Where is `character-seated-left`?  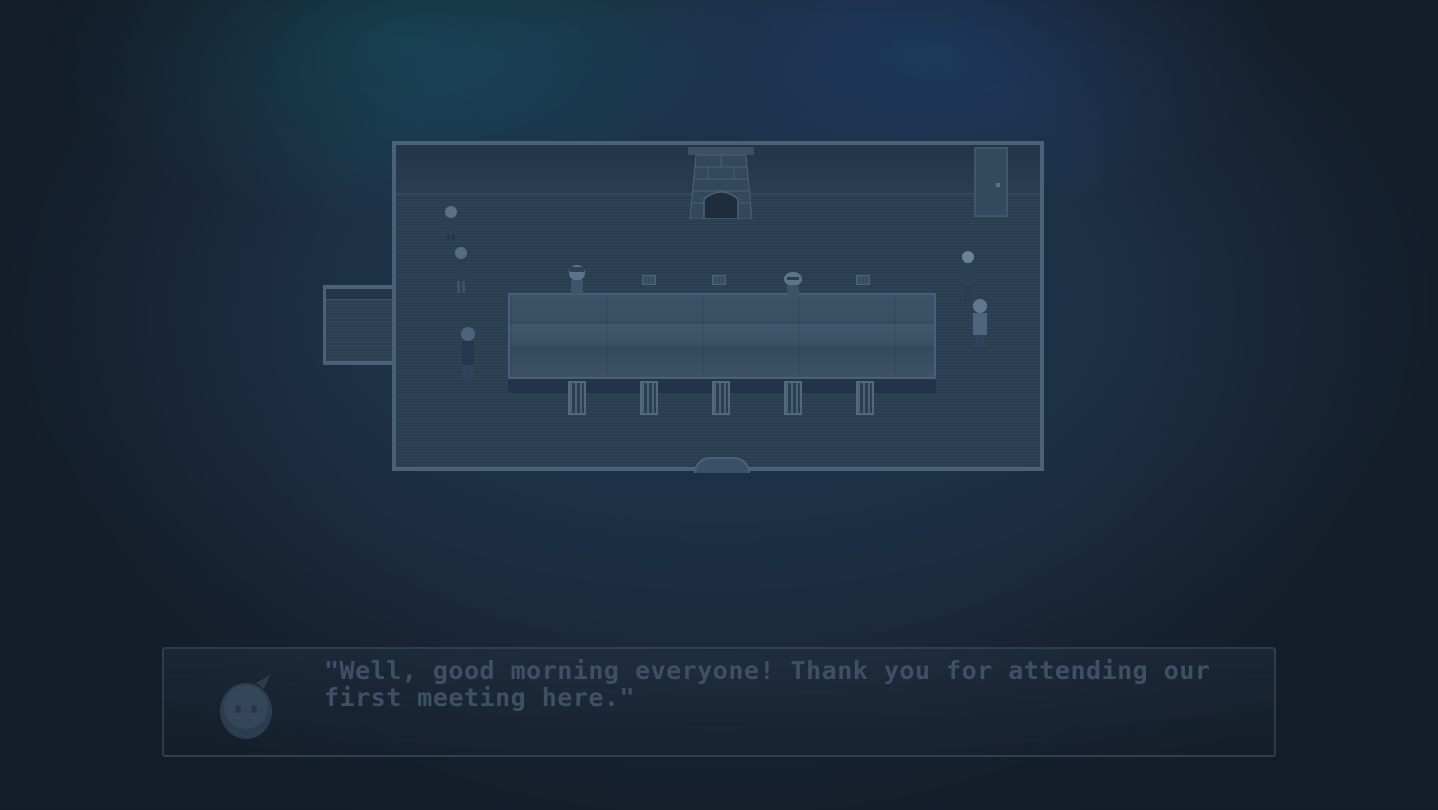
character-seated-left is located at coordinates (577, 279).